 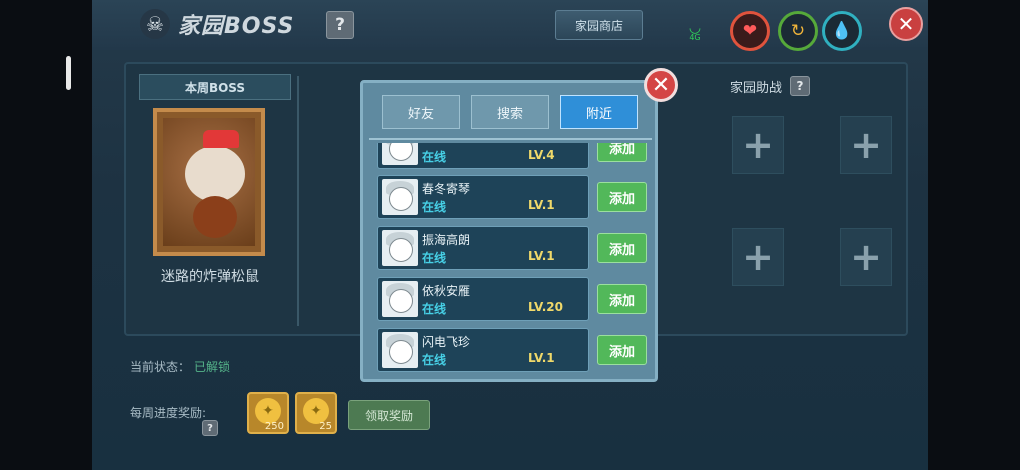 I want to click on page-title: 家园BOSS, so click(x=236, y=26).